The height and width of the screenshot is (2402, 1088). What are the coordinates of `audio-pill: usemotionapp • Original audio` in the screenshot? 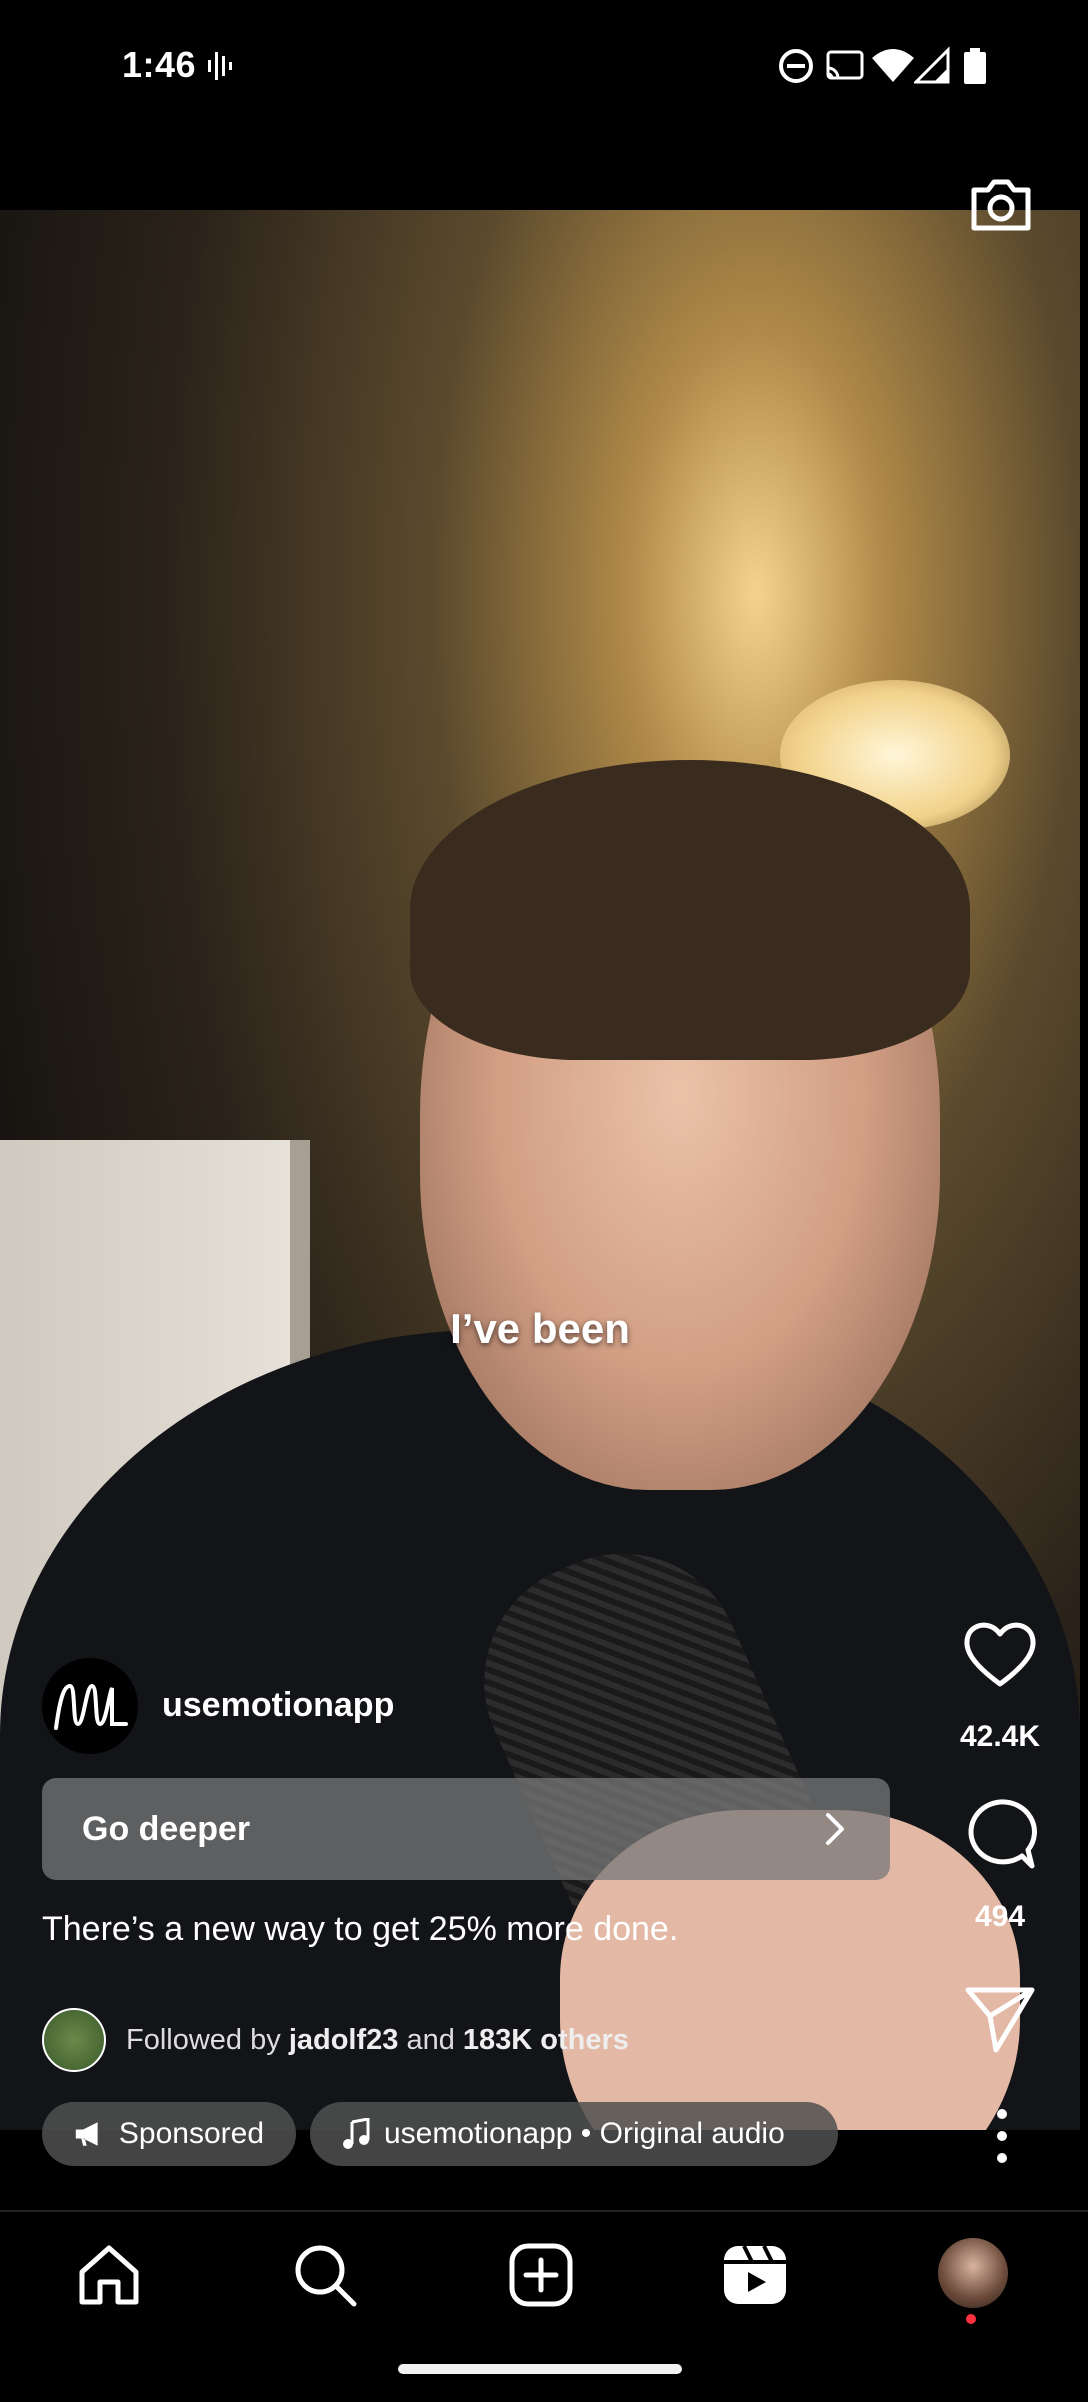 It's located at (574, 2134).